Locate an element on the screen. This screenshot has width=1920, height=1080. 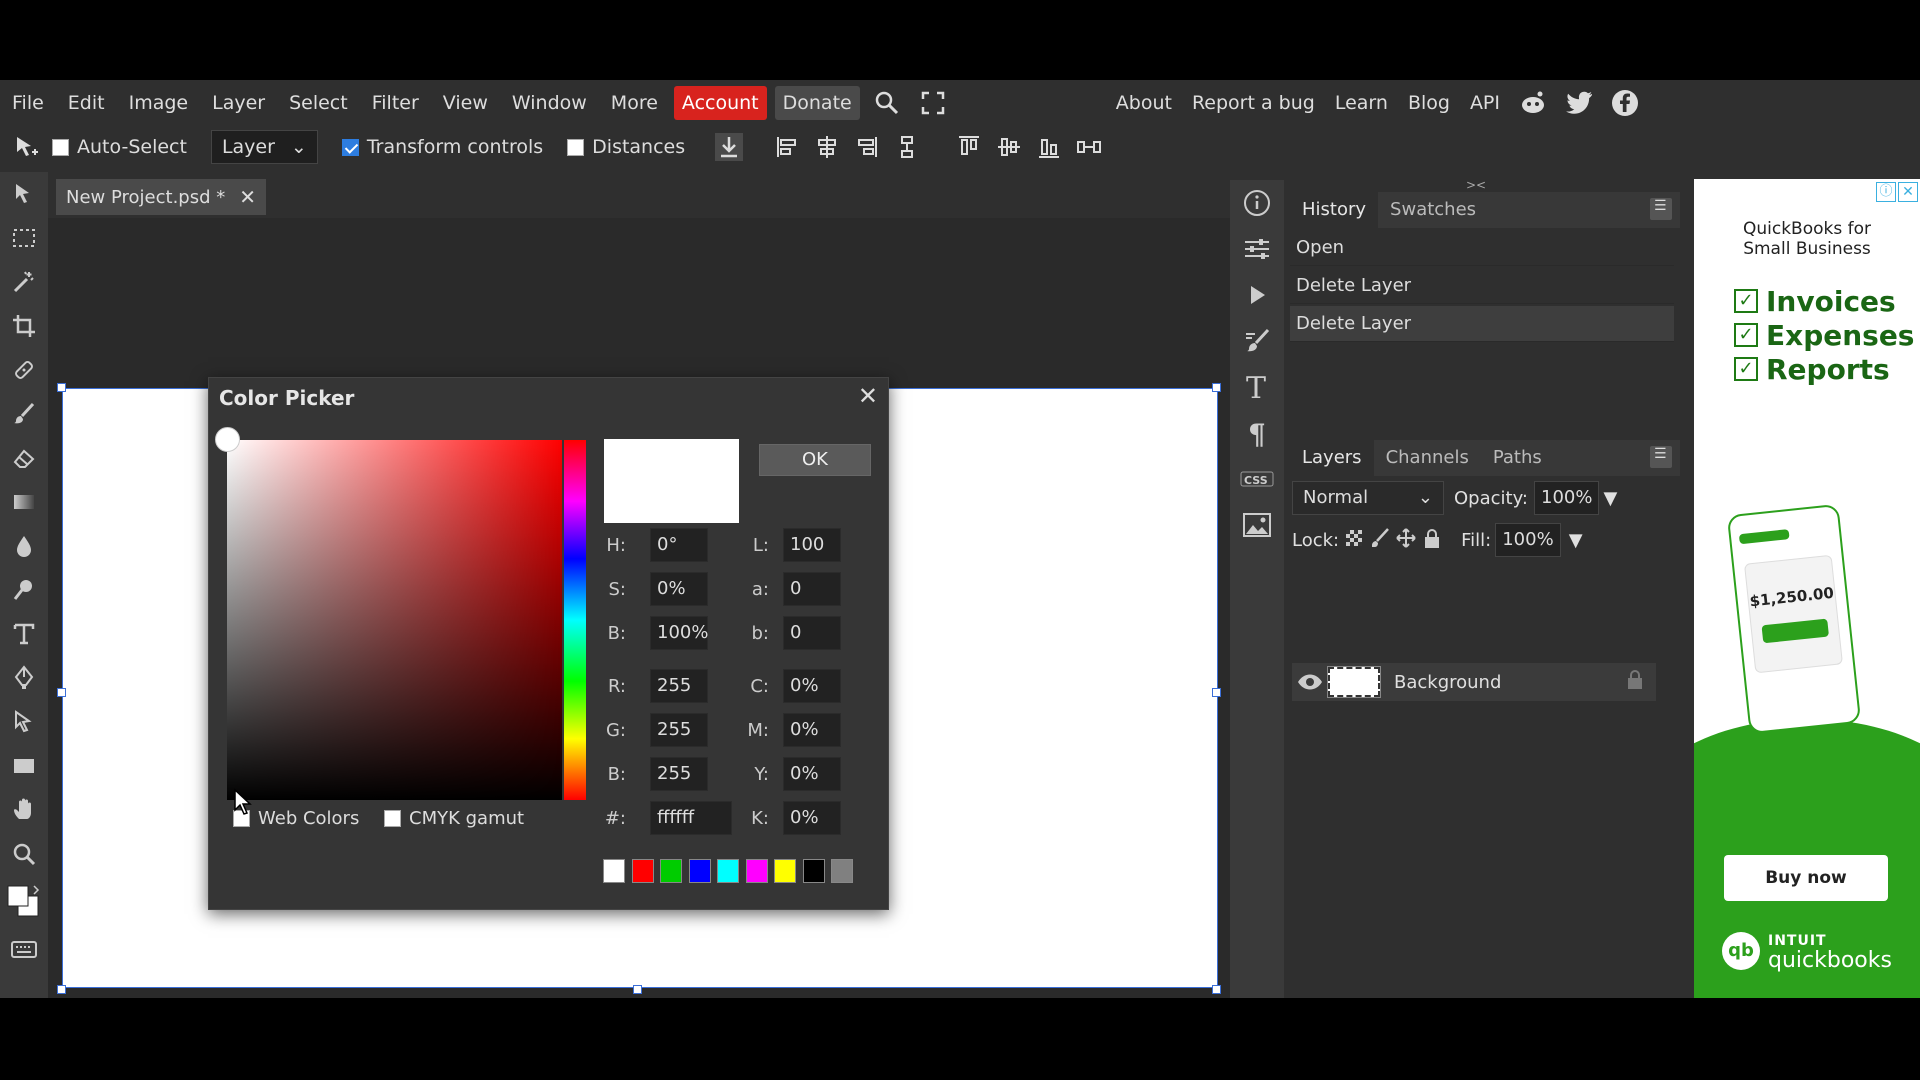
yellow-field: 0% is located at coordinates (812, 774).